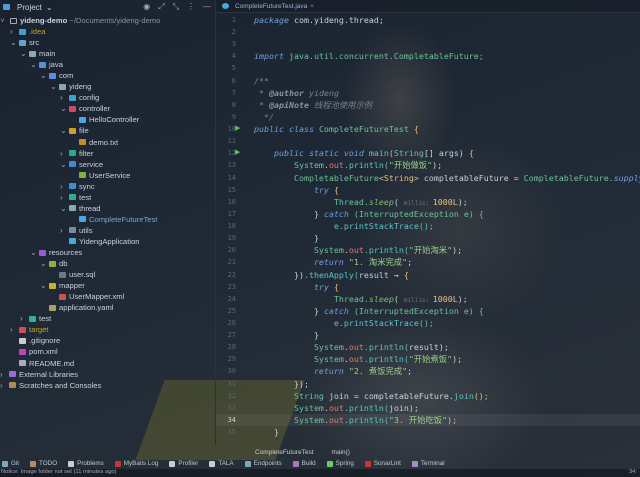  Describe the element at coordinates (74, 130) in the screenshot. I see `tree-item: ⌄ file` at that location.